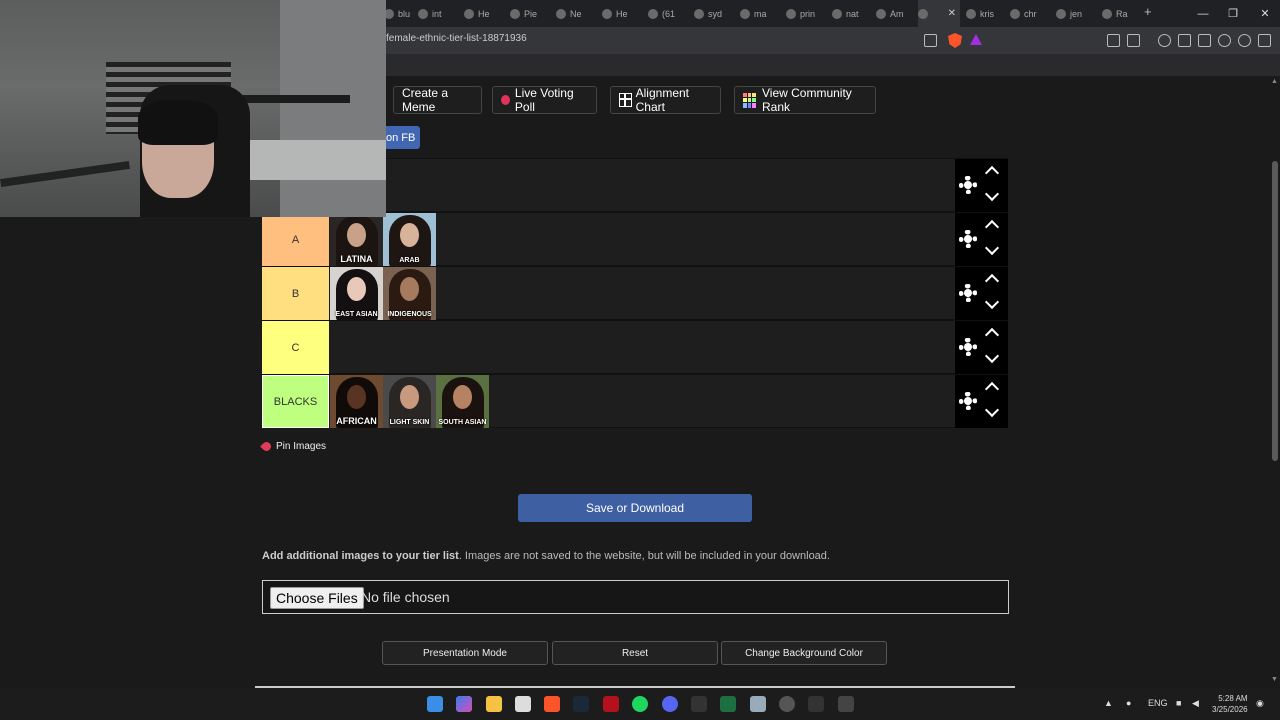  Describe the element at coordinates (699, 704) in the screenshot. I see `epic-icon` at that location.